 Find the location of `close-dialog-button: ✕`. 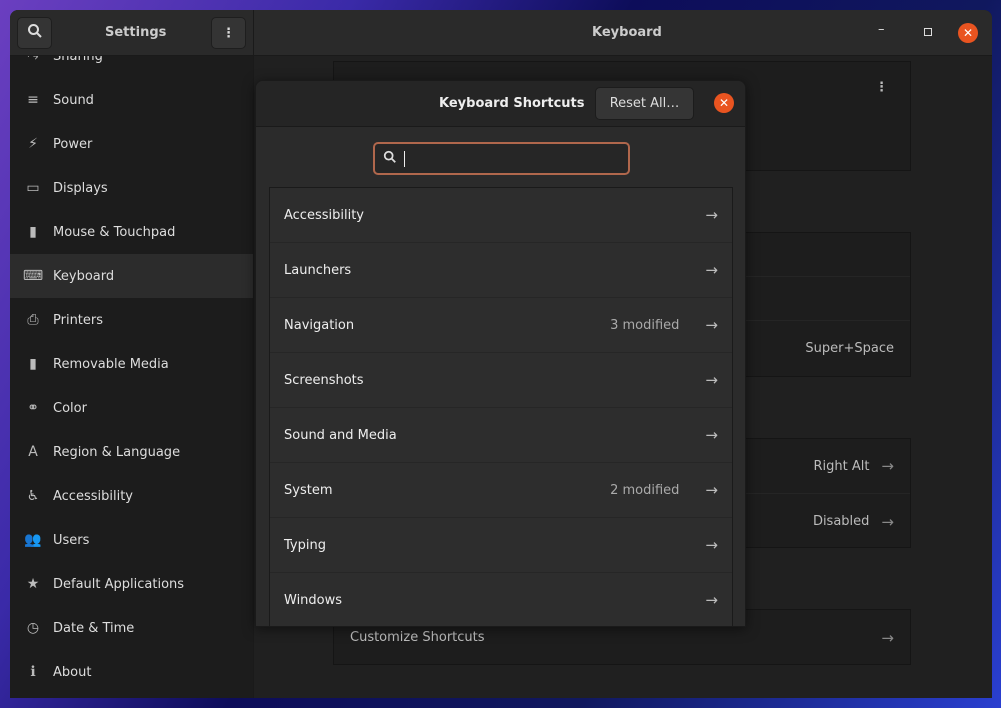

close-dialog-button: ✕ is located at coordinates (724, 103).